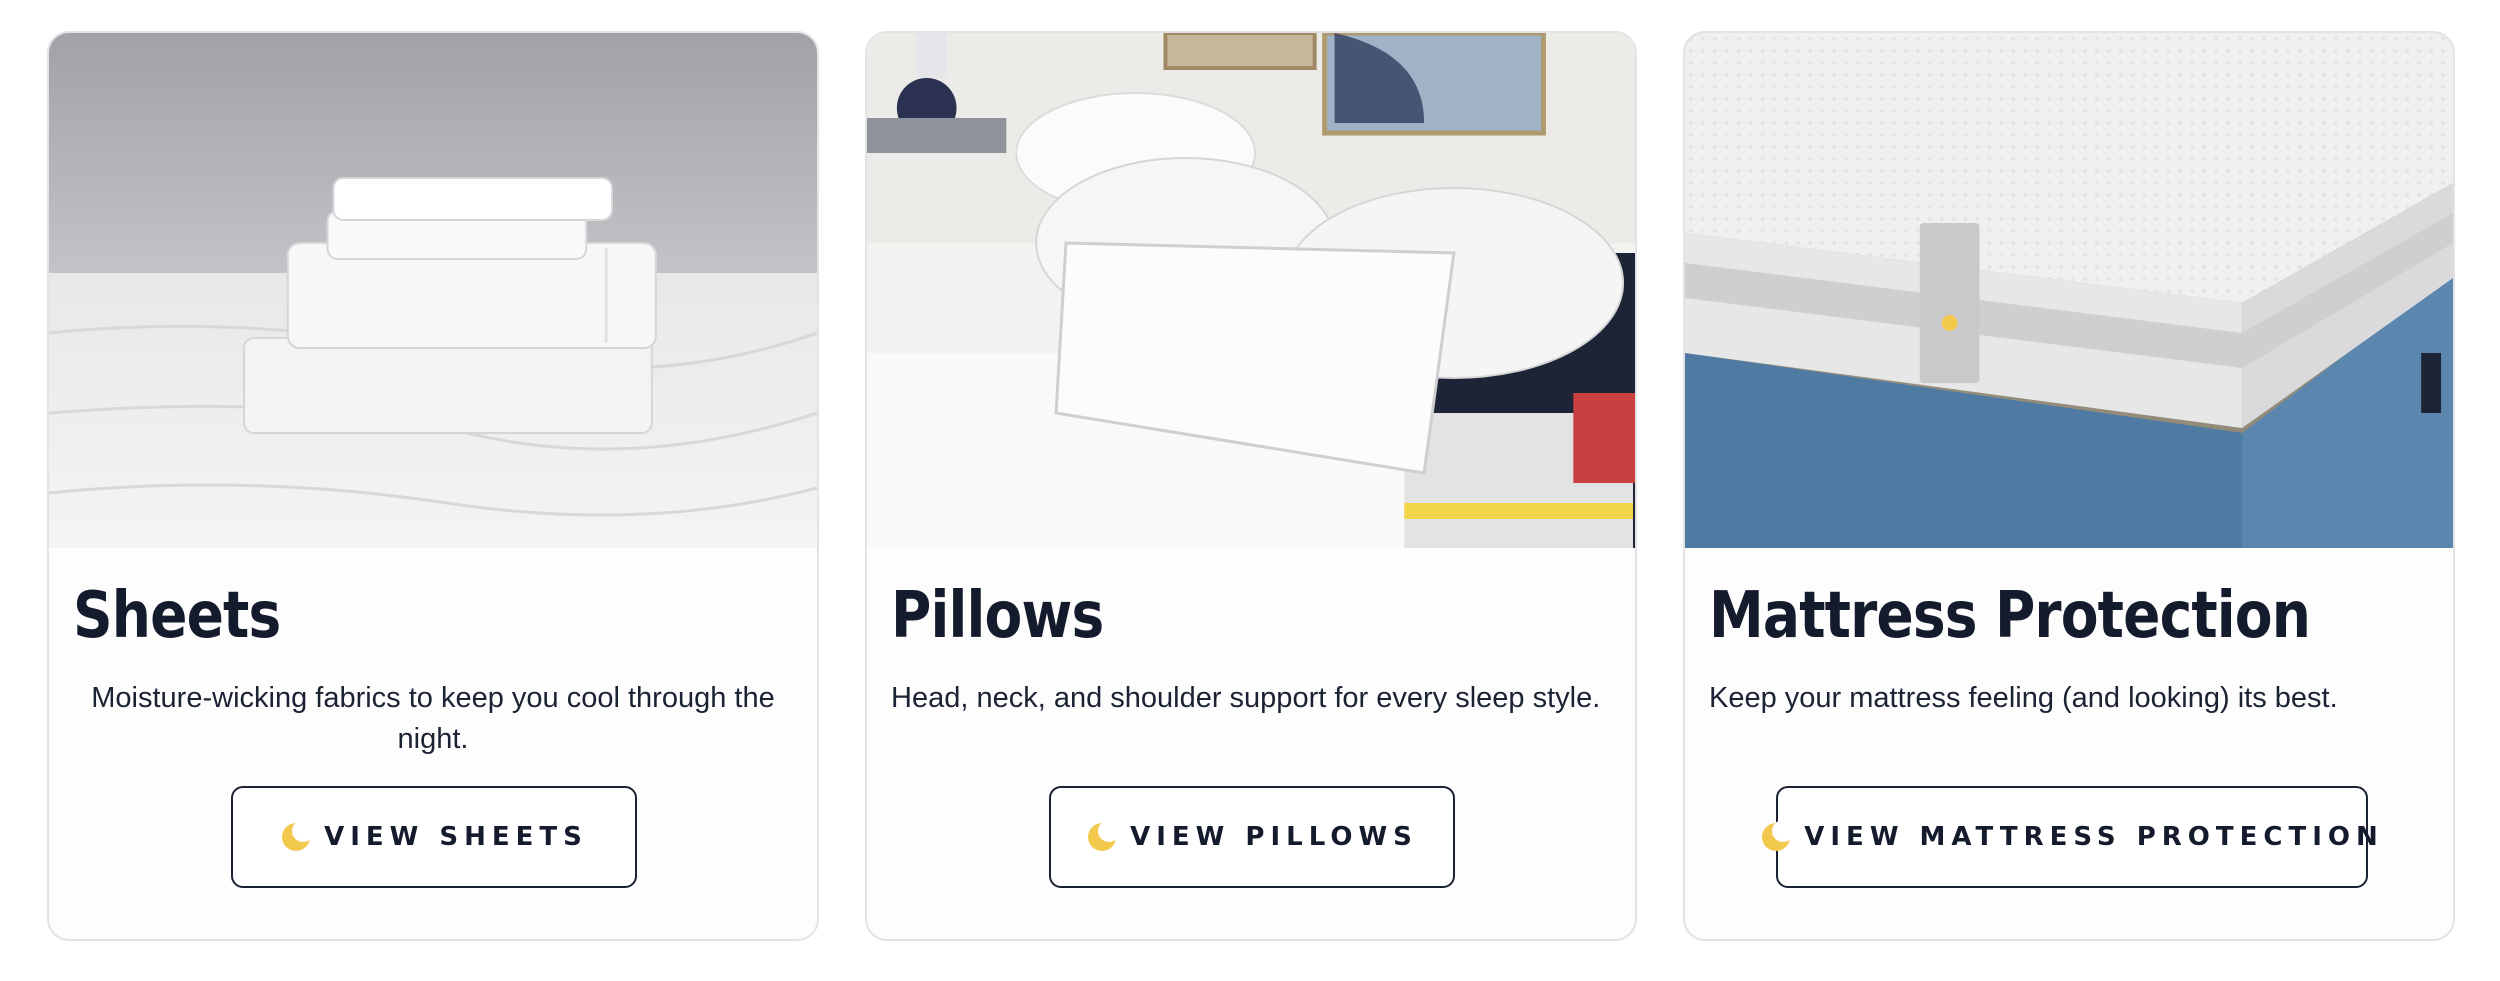 The width and height of the screenshot is (2500, 981). I want to click on view-sheets-button: VIEW SHEETS, so click(434, 837).